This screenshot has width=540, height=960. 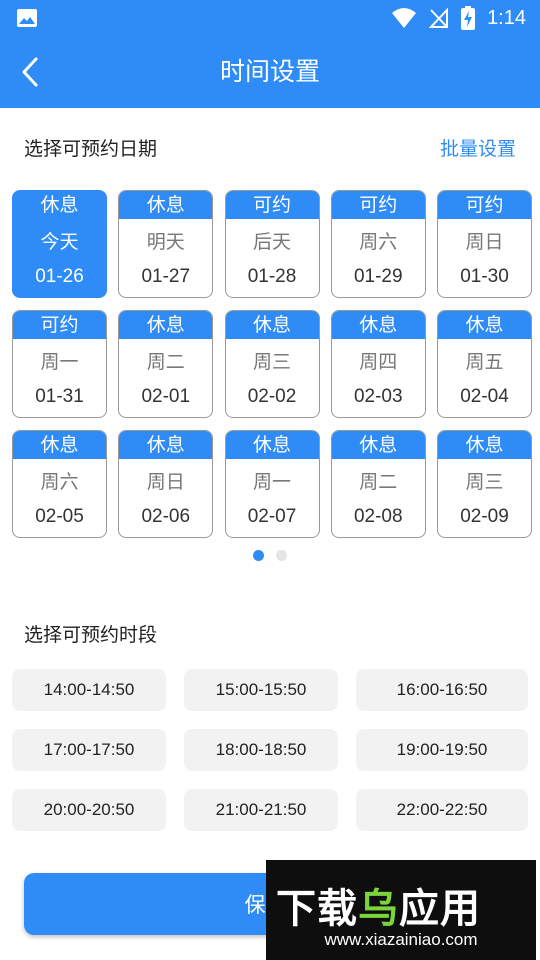 What do you see at coordinates (166, 276) in the screenshot?
I see `date-value: 01-27` at bounding box center [166, 276].